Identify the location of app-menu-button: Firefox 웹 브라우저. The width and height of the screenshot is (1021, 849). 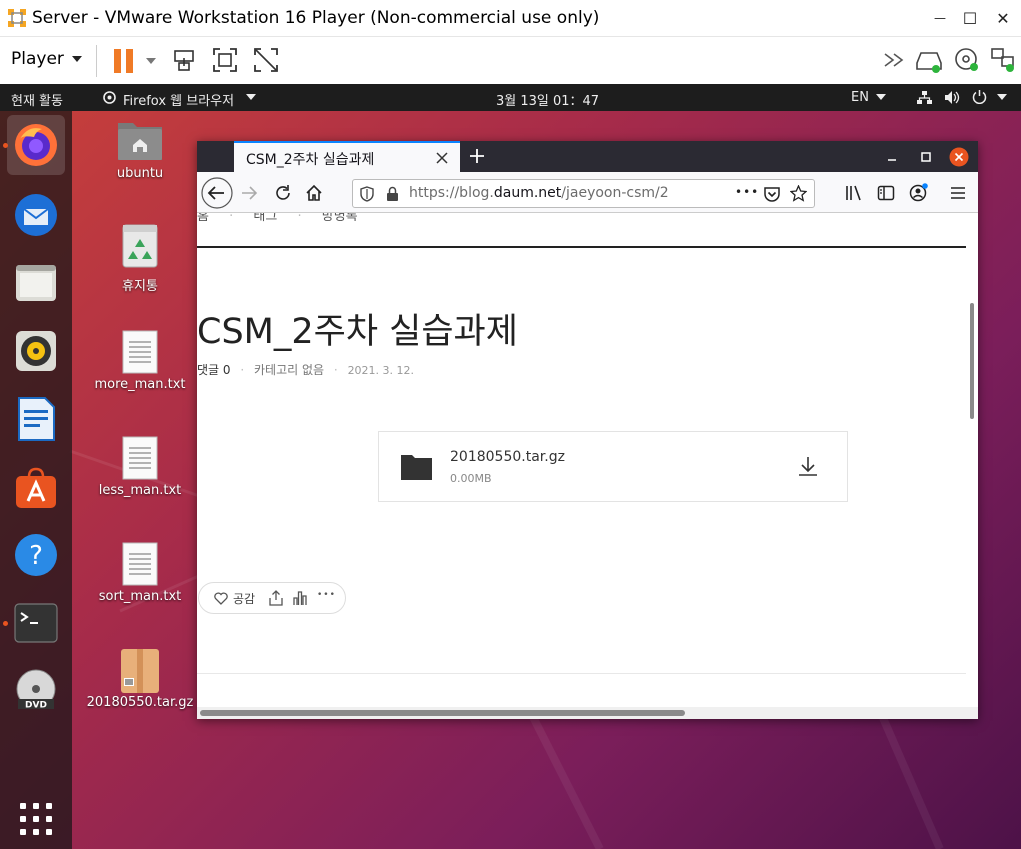
(178, 99).